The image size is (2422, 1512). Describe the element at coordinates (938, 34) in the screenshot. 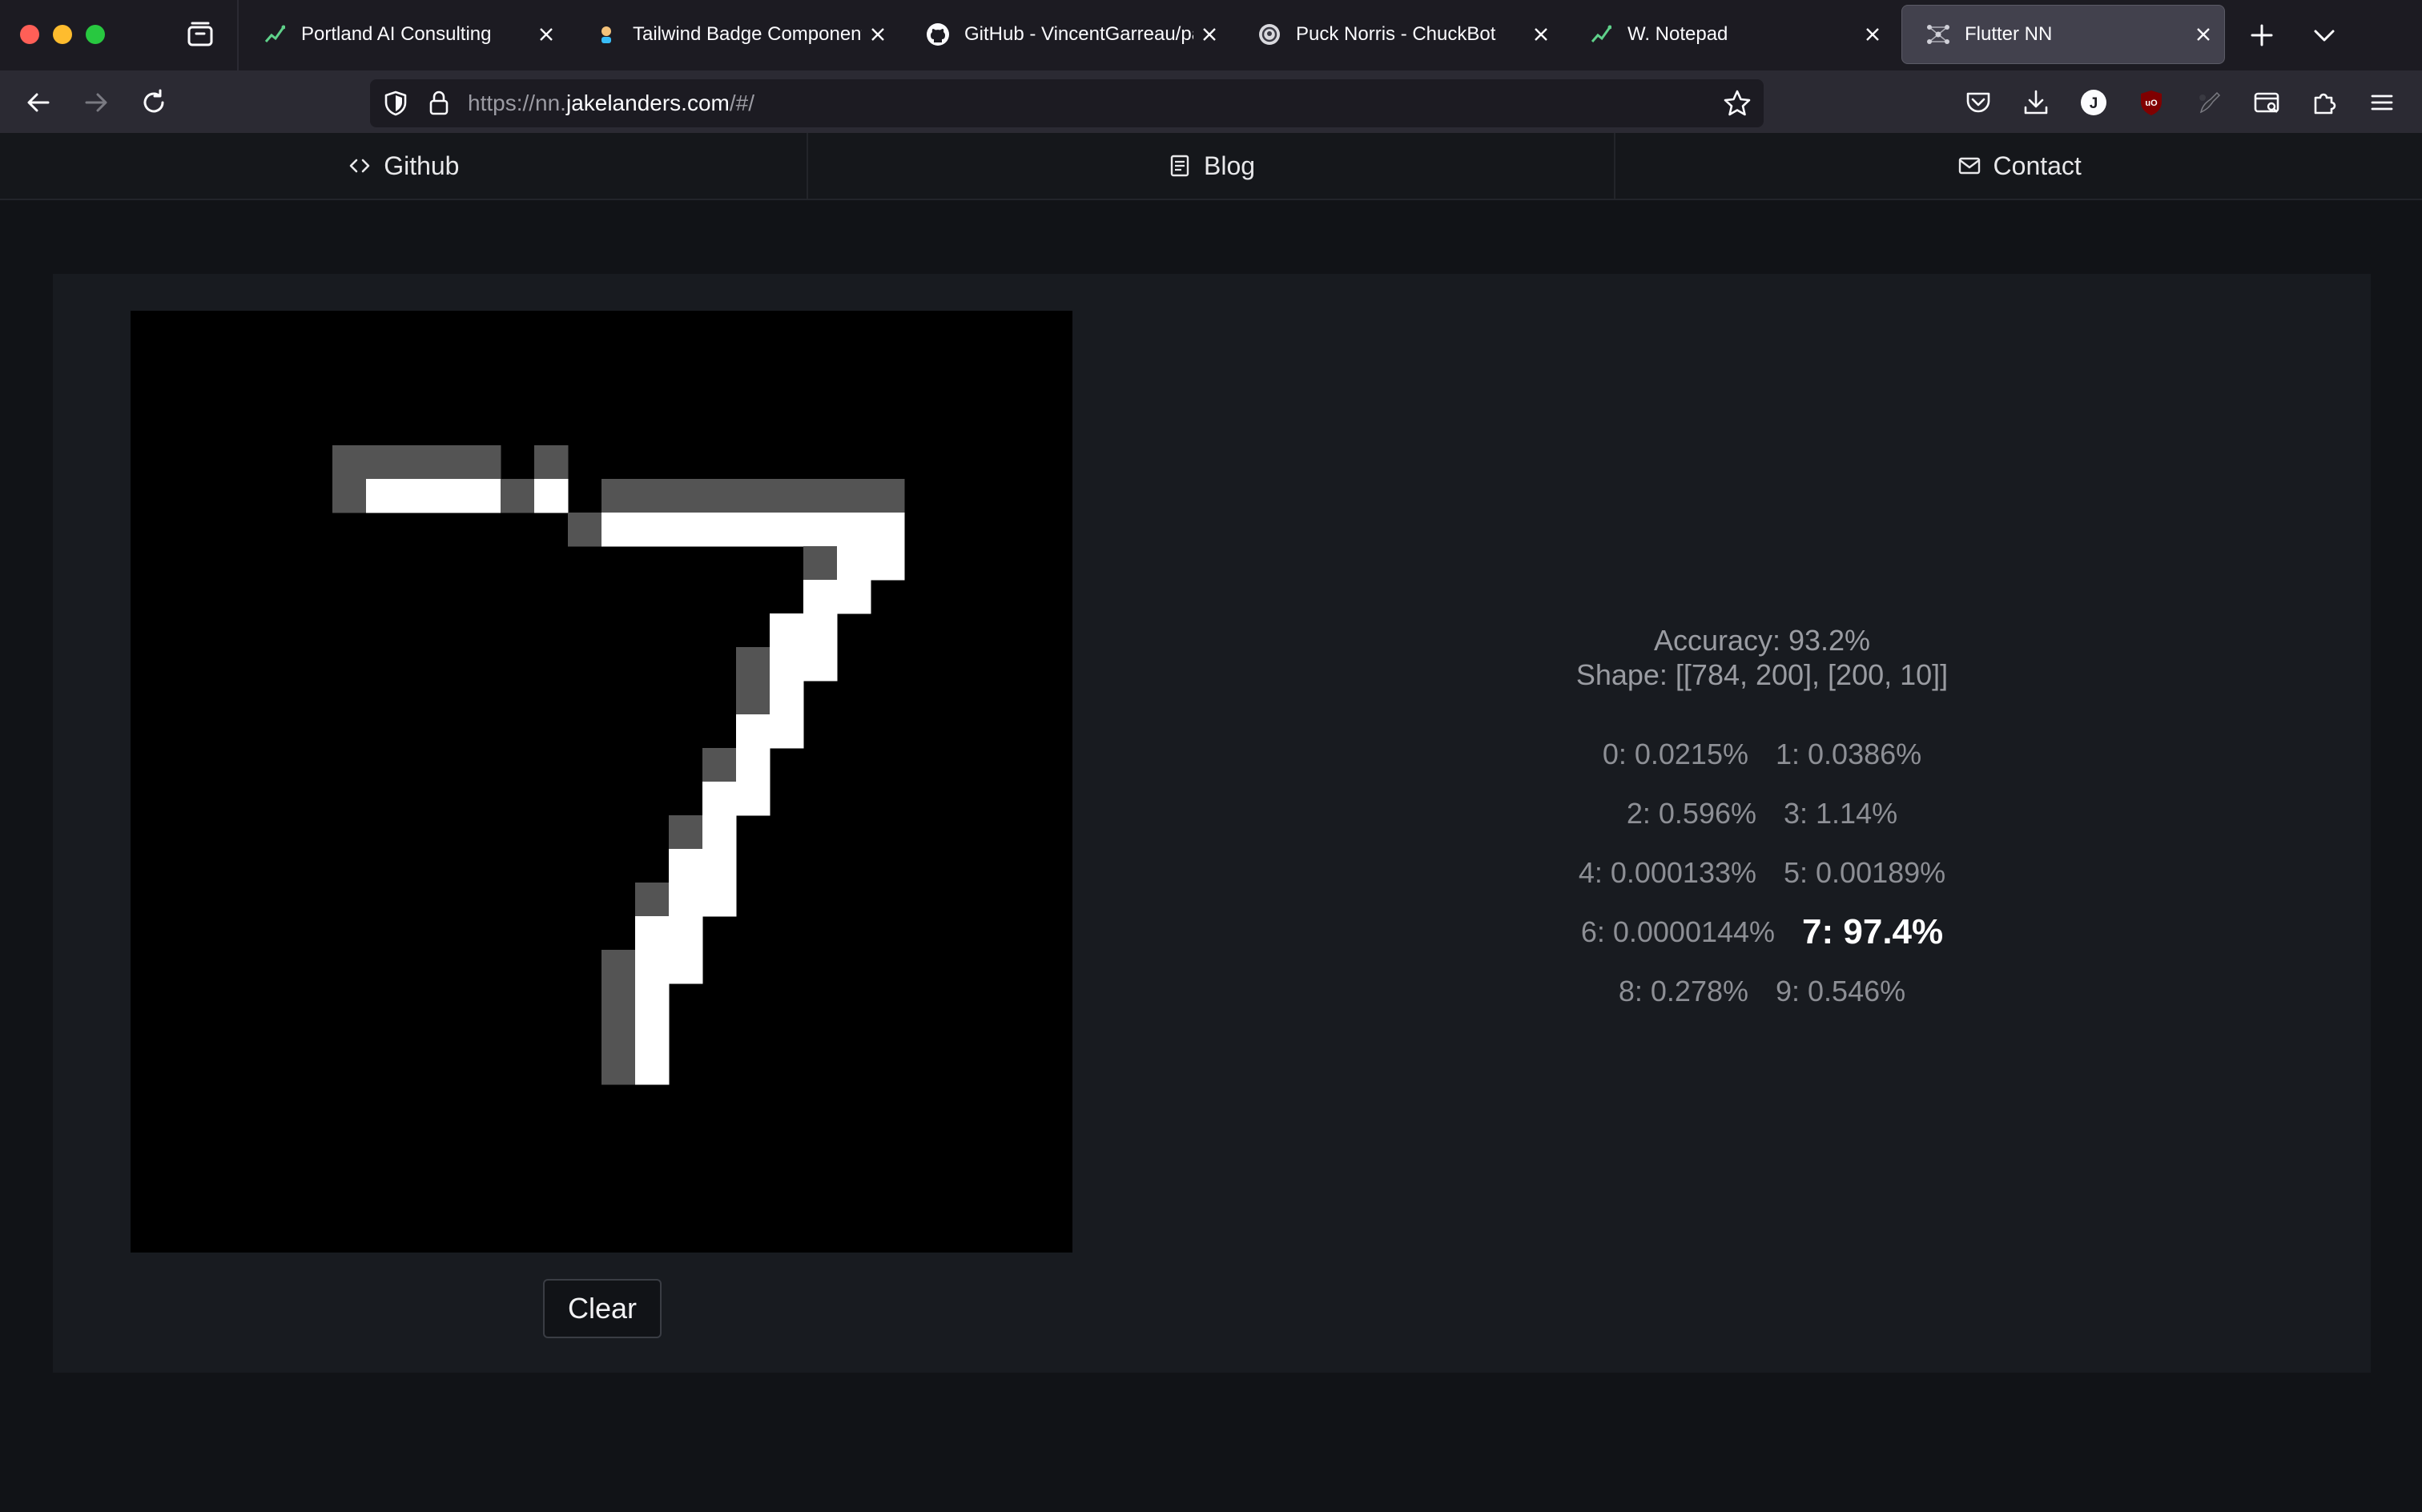

I see `github-favicon-icon` at that location.